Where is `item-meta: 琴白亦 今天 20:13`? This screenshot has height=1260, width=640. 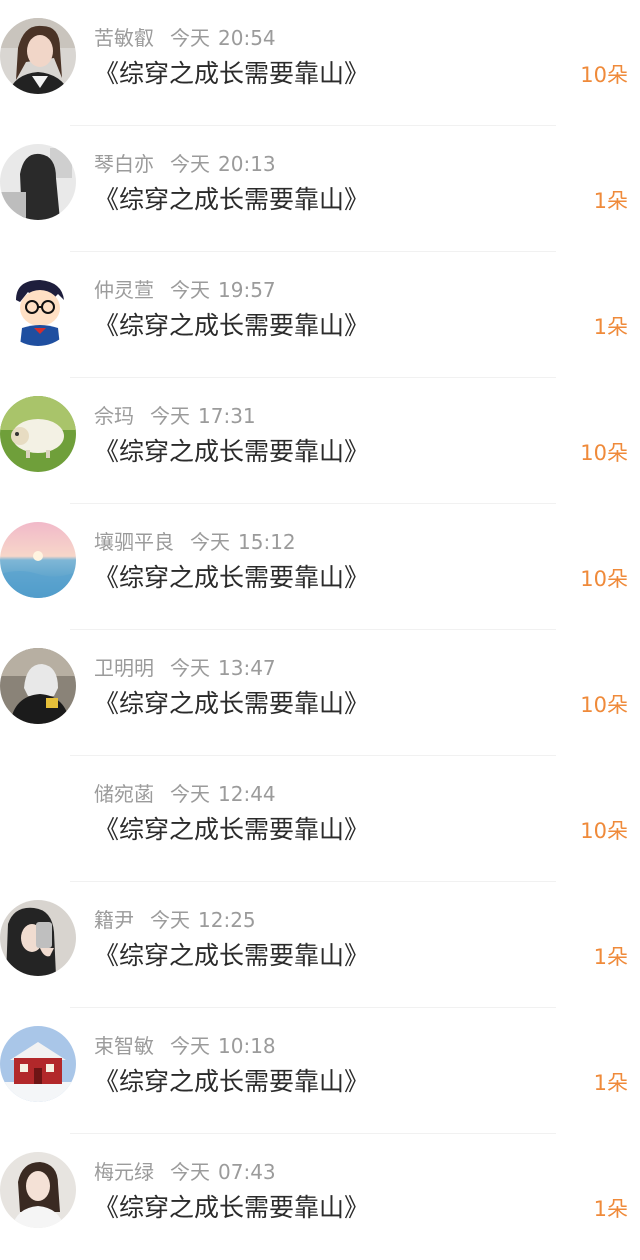
item-meta: 琴白亦 今天 20:13 is located at coordinates (185, 164).